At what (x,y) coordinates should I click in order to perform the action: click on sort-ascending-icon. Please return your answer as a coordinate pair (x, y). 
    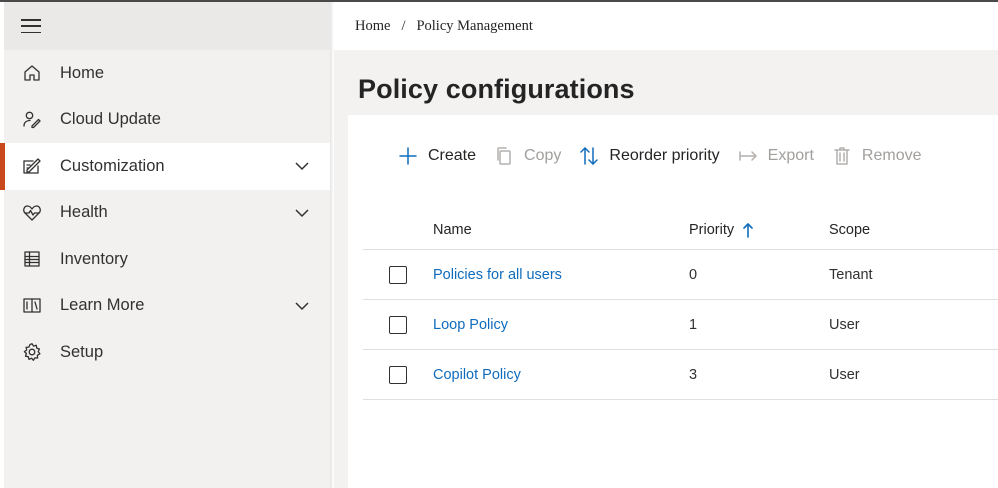
    Looking at the image, I should click on (748, 230).